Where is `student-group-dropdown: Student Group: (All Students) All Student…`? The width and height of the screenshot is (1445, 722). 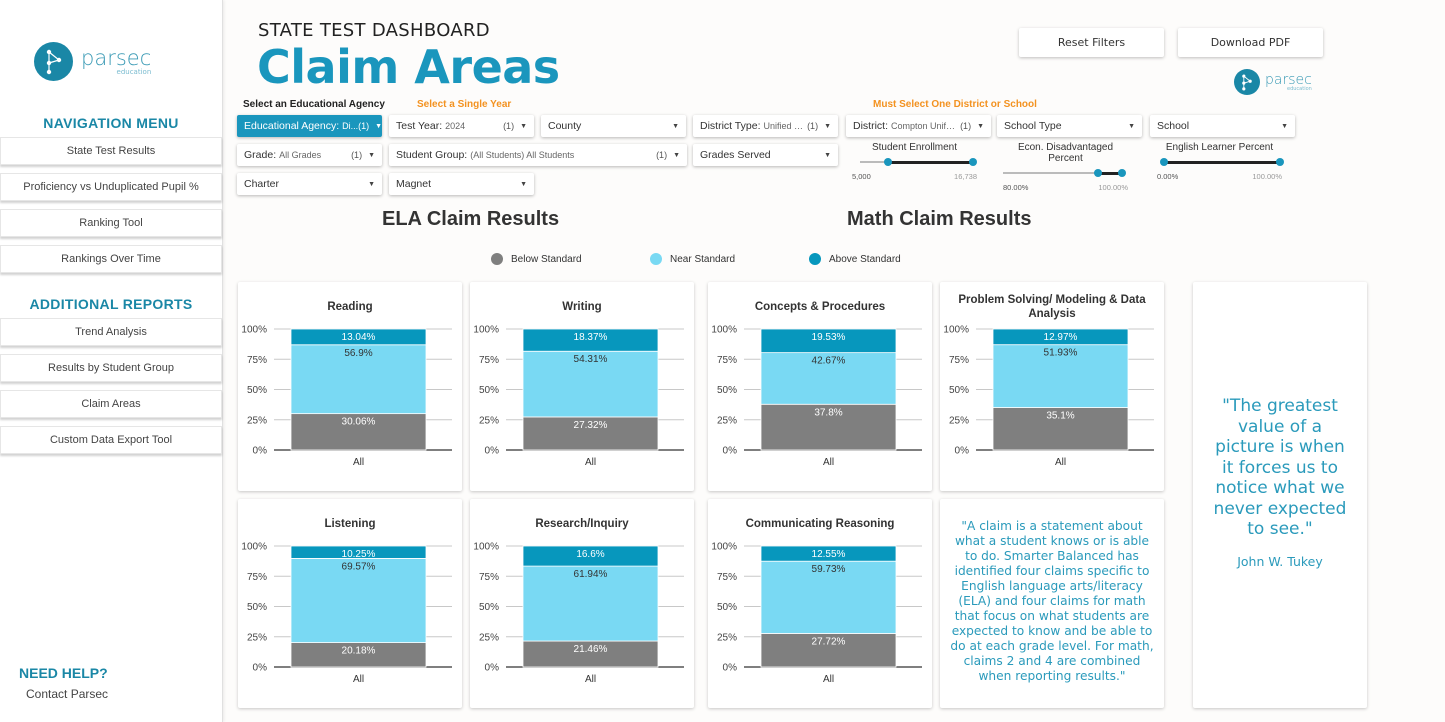
student-group-dropdown: Student Group: (All Students) All Student… is located at coordinates (538, 155).